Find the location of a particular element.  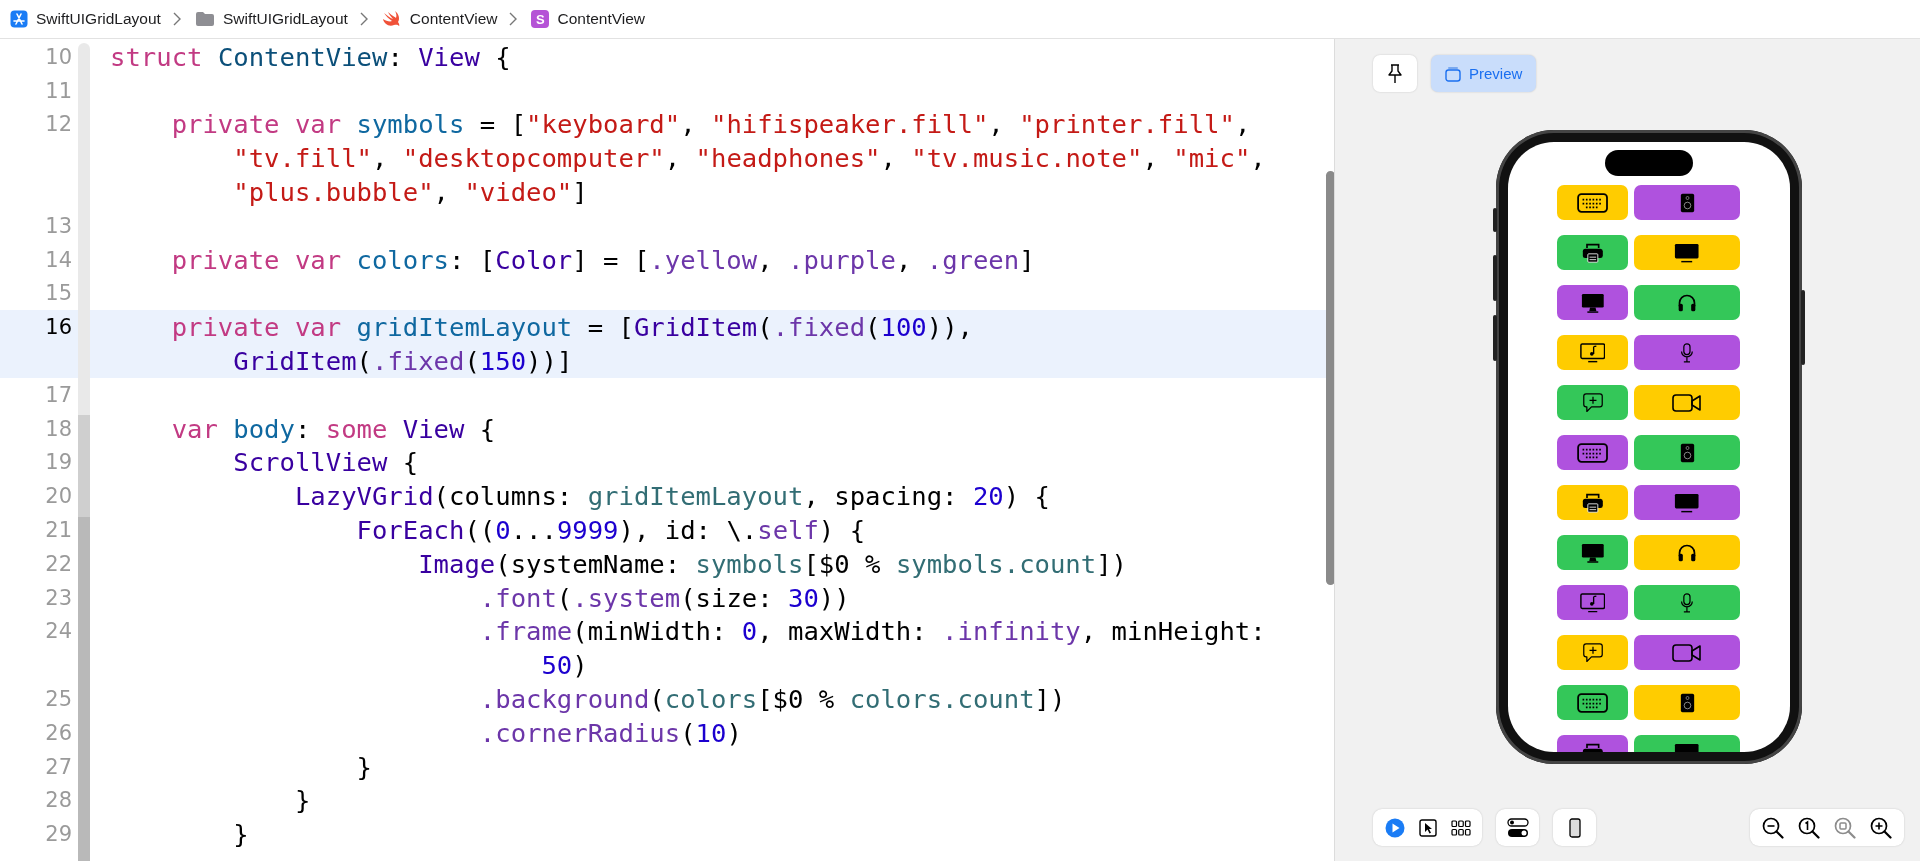

folder-icon is located at coordinates (204, 19).